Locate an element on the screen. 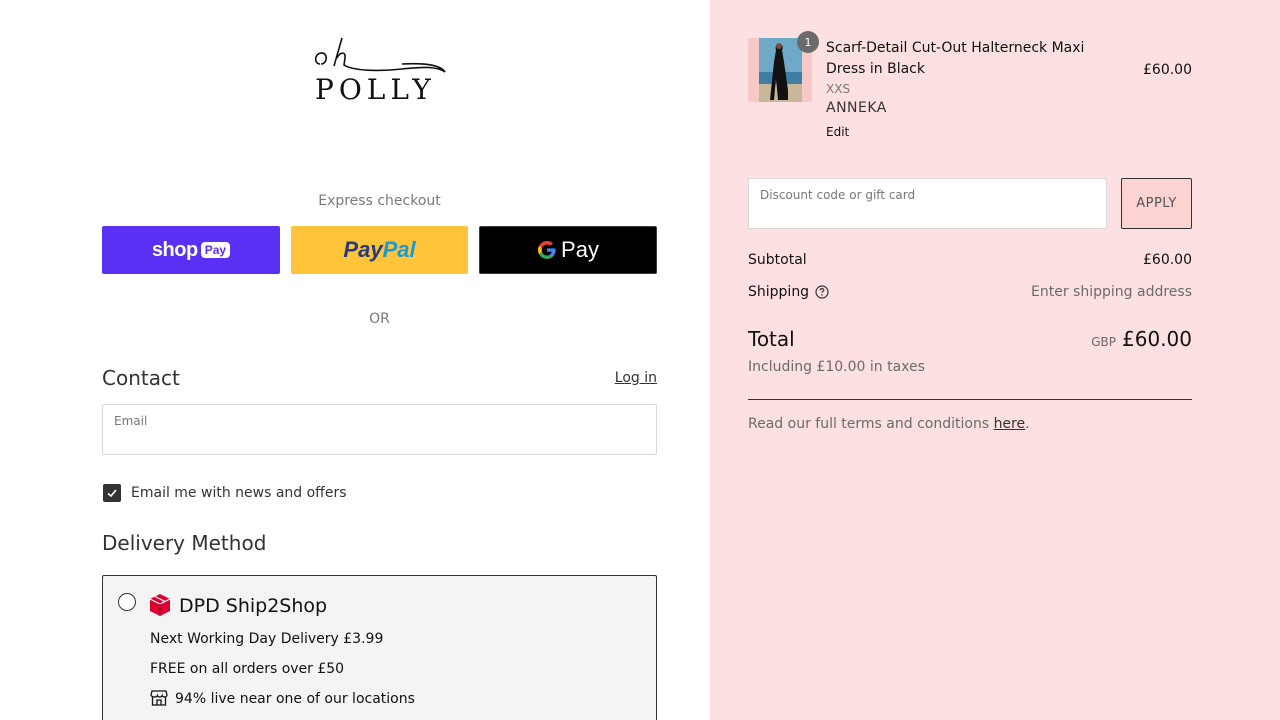  brand-logo: POLLY is located at coordinates (380, 72).